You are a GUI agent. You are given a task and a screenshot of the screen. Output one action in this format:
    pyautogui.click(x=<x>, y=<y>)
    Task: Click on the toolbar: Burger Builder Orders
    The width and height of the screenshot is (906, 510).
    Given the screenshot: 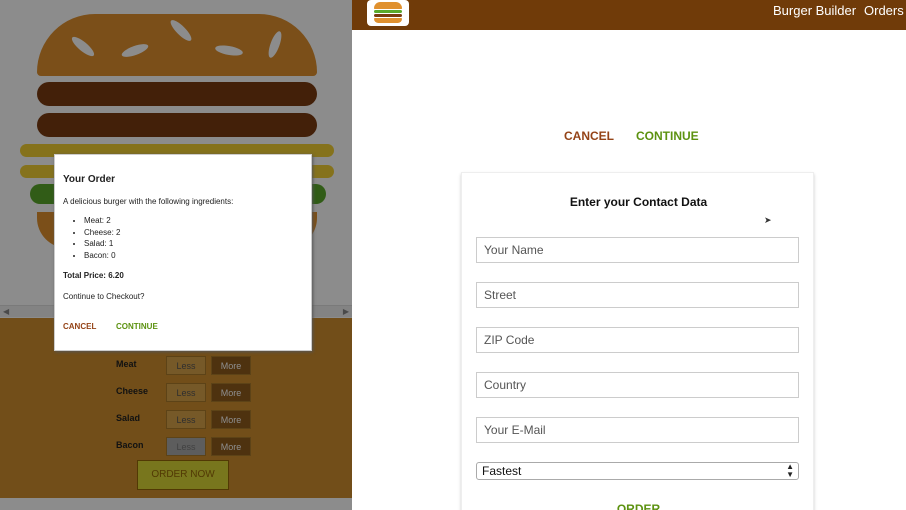 What is the action you would take?
    pyautogui.click(x=629, y=15)
    